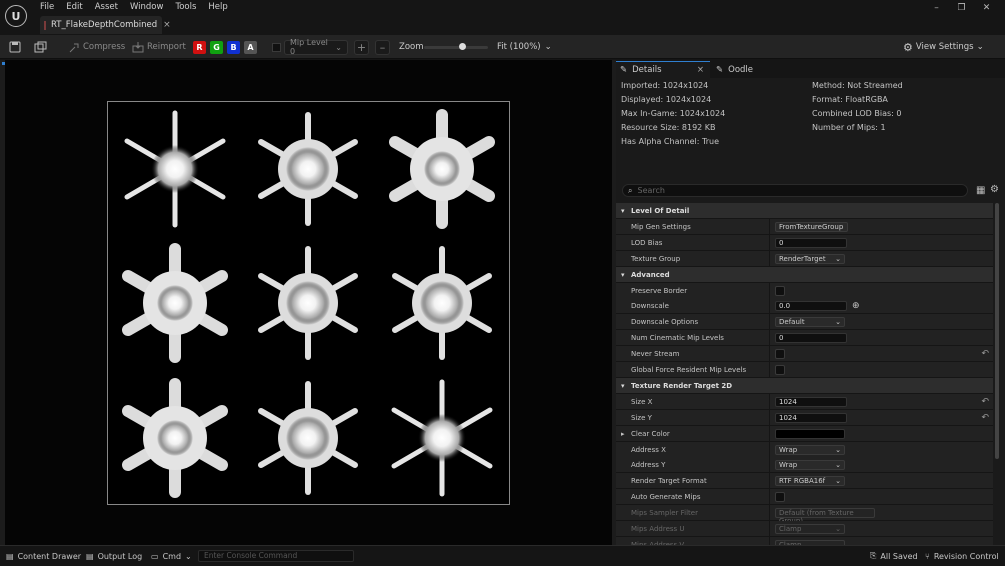 This screenshot has width=1005, height=566. What do you see at coordinates (663, 69) in the screenshot?
I see `tab-details: ✎ Details ×` at bounding box center [663, 69].